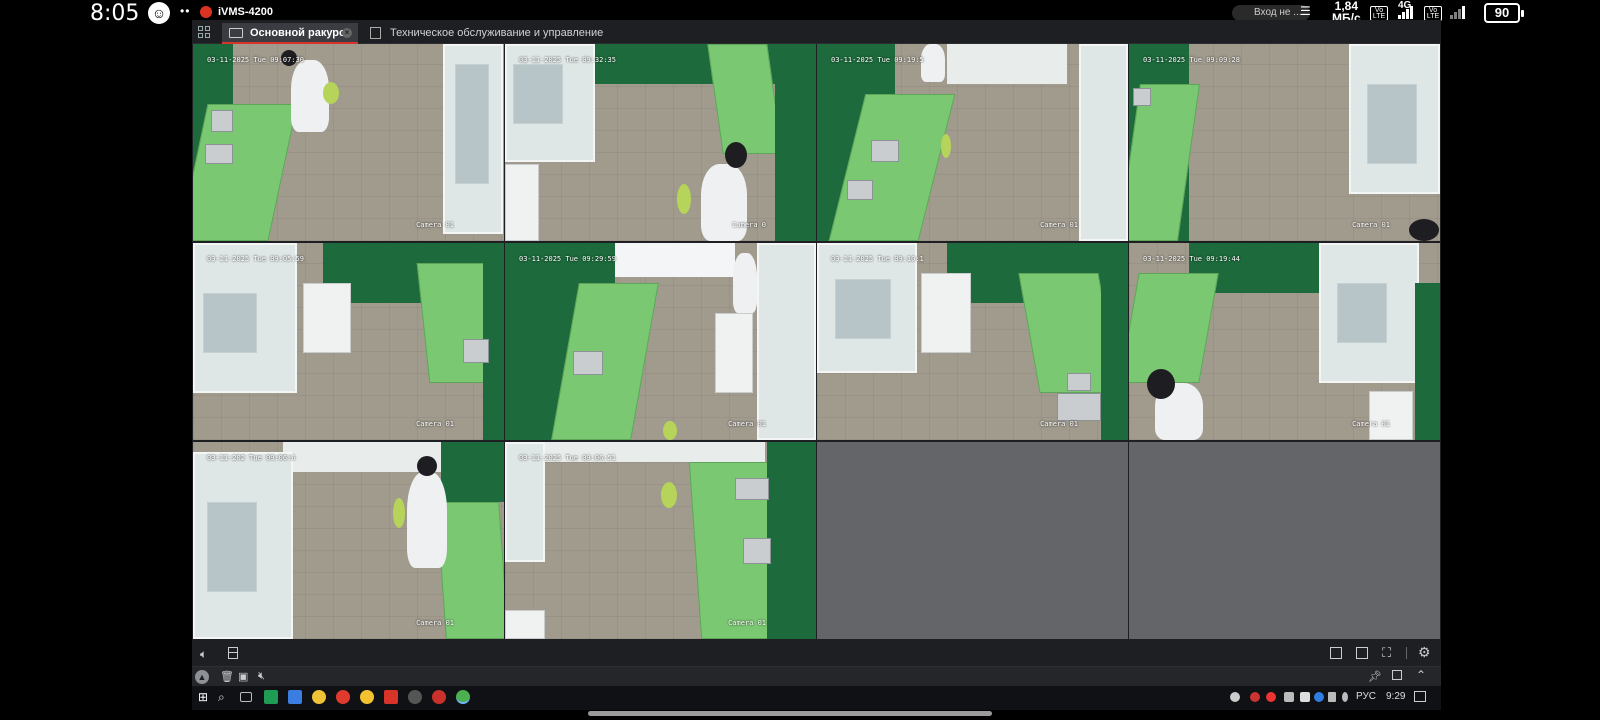  What do you see at coordinates (367, 697) in the screenshot?
I see `media-icon` at bounding box center [367, 697].